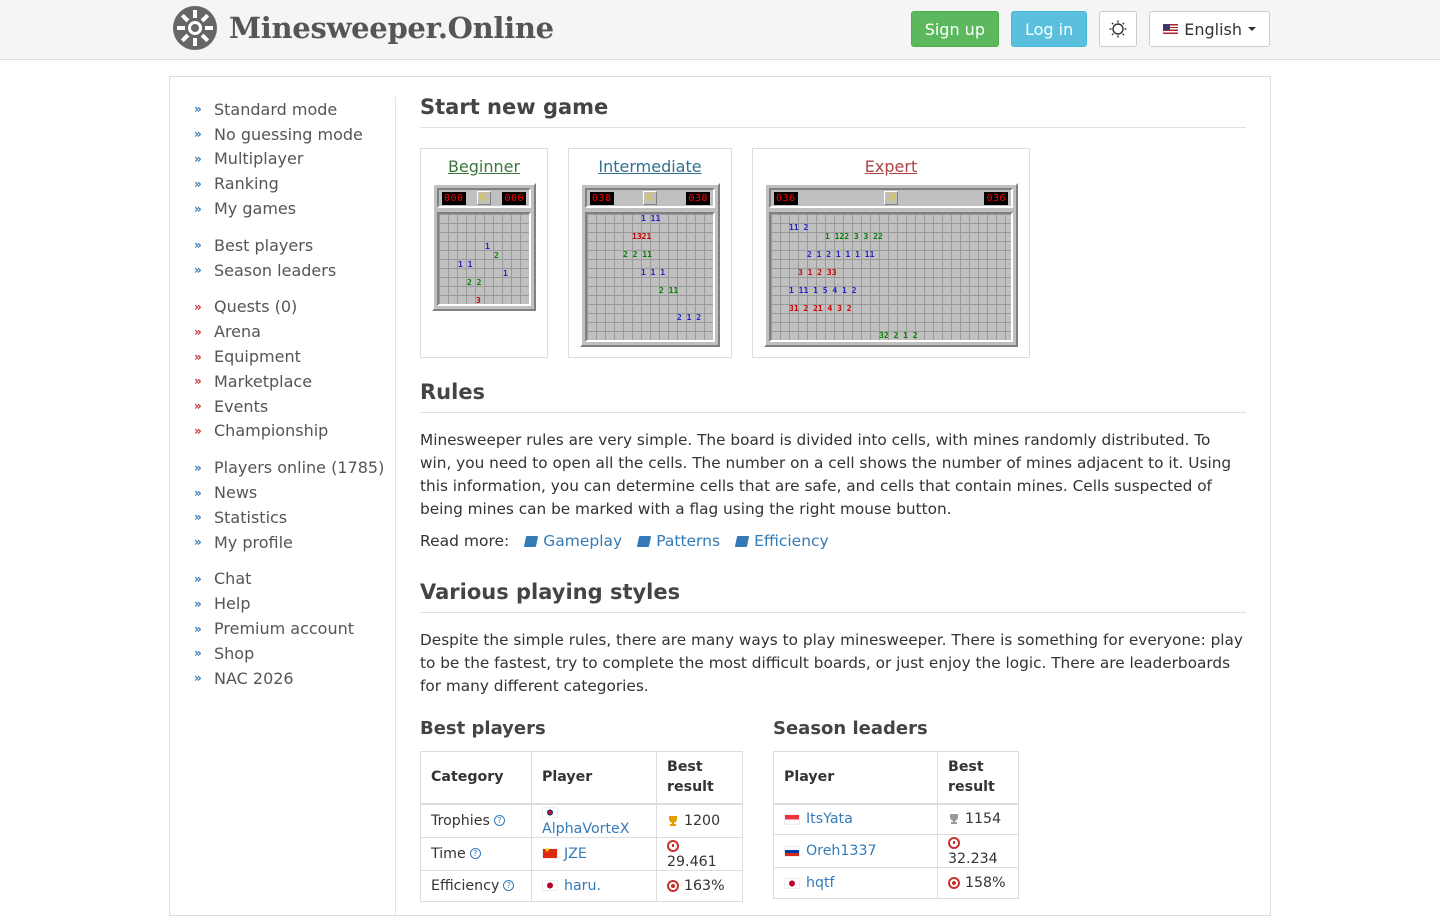  I want to click on column-header-best-result: Best result, so click(699, 778).